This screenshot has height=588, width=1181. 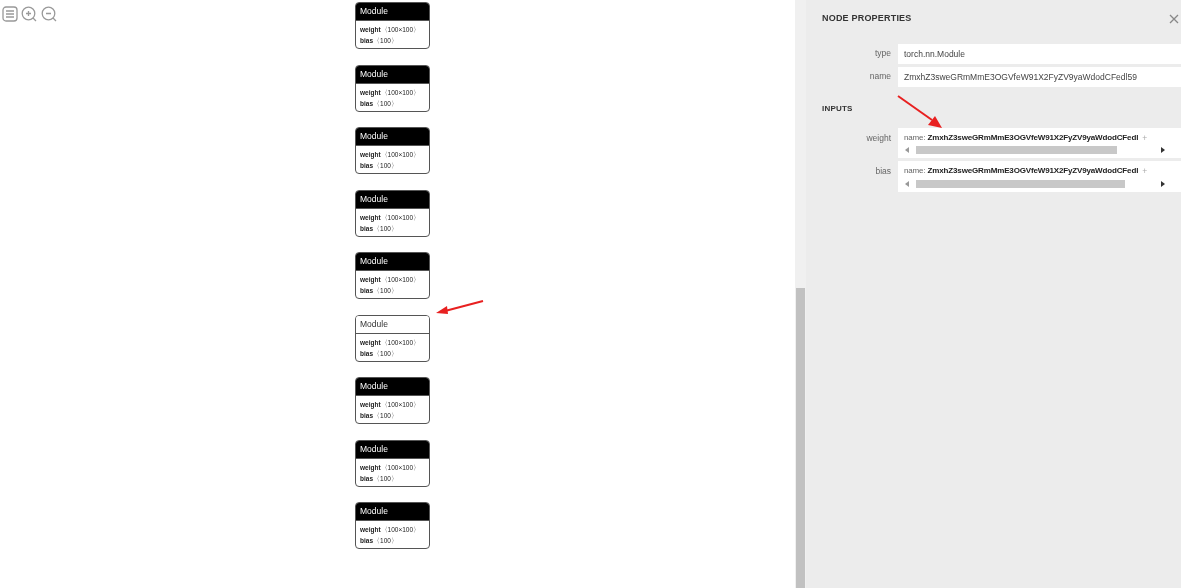 What do you see at coordinates (878, 138) in the screenshot?
I see `input-label: weight` at bounding box center [878, 138].